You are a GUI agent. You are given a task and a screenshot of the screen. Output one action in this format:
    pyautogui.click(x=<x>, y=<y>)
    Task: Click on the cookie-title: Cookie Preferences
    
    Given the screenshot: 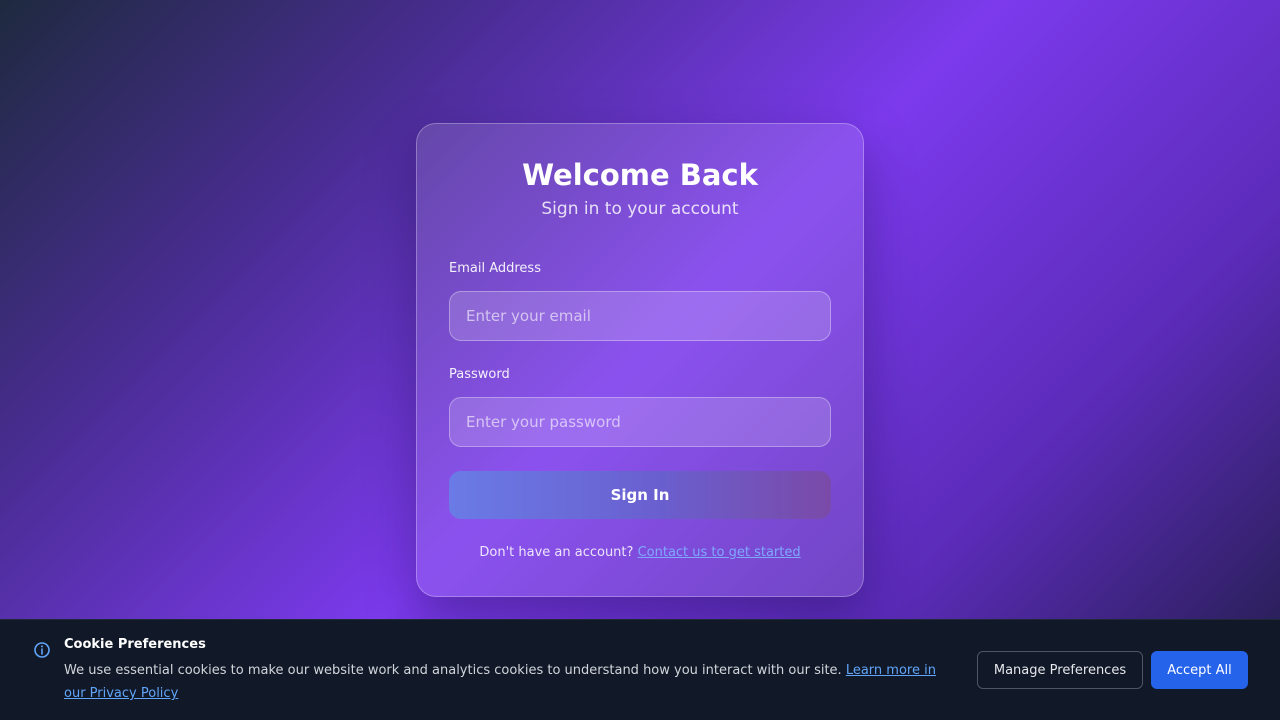 What is the action you would take?
    pyautogui.click(x=135, y=644)
    